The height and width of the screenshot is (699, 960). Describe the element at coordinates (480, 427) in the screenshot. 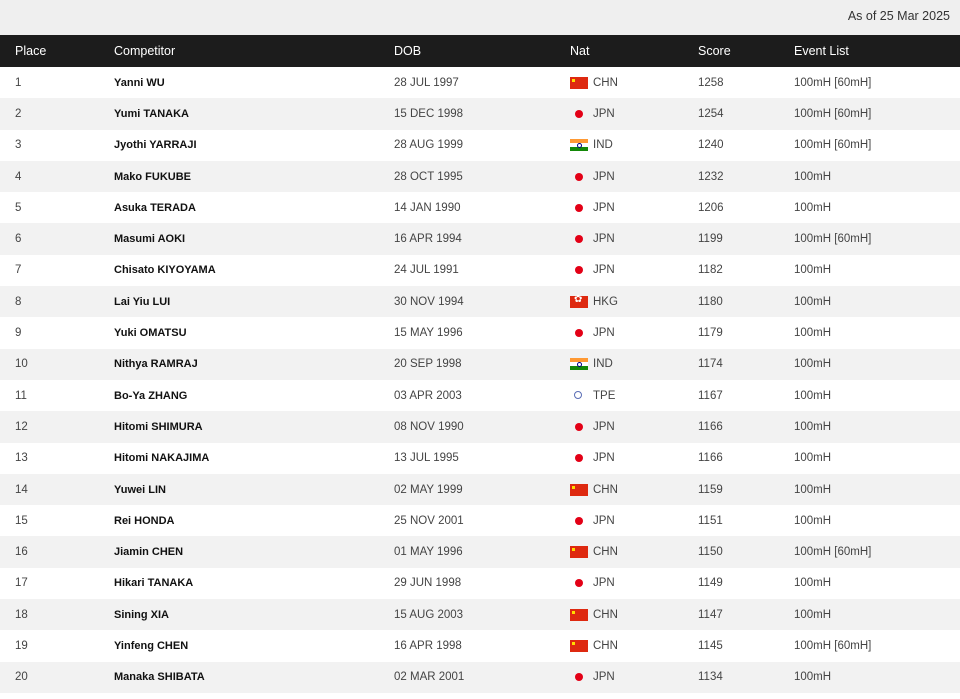

I see `table-row: 12 Hitomi SHIMURA 08 NOV 1990 JPN 1166 100mH` at that location.